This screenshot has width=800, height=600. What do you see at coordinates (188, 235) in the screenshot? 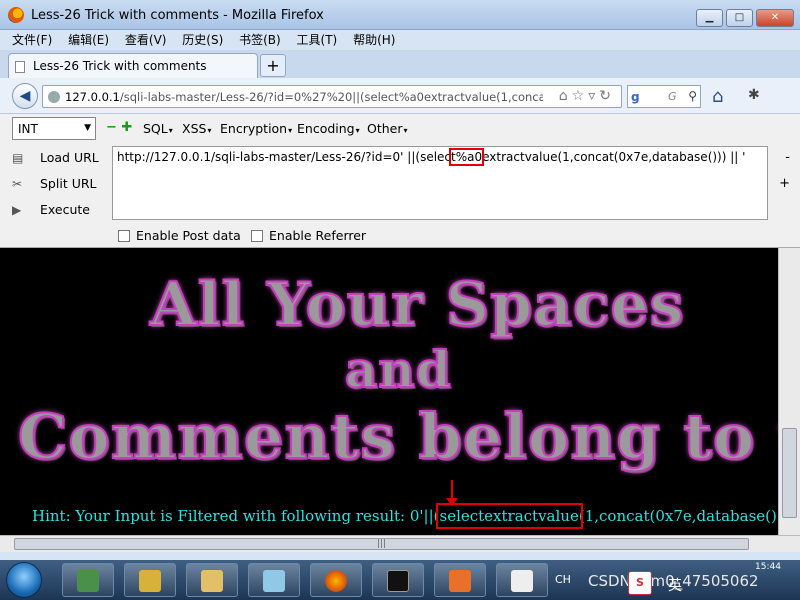
I see `enable-post-label: Enable Post data` at bounding box center [188, 235].